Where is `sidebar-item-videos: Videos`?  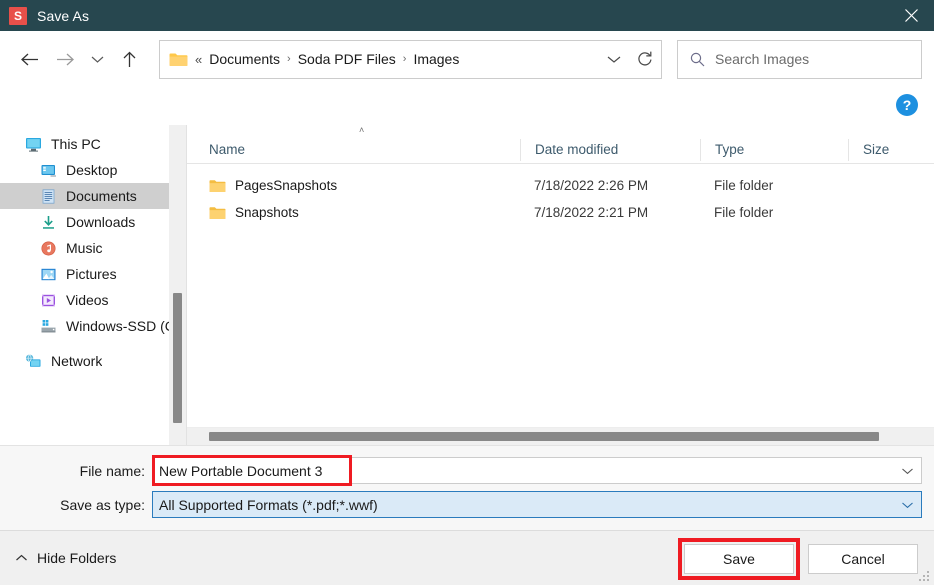 sidebar-item-videos: Videos is located at coordinates (93, 300).